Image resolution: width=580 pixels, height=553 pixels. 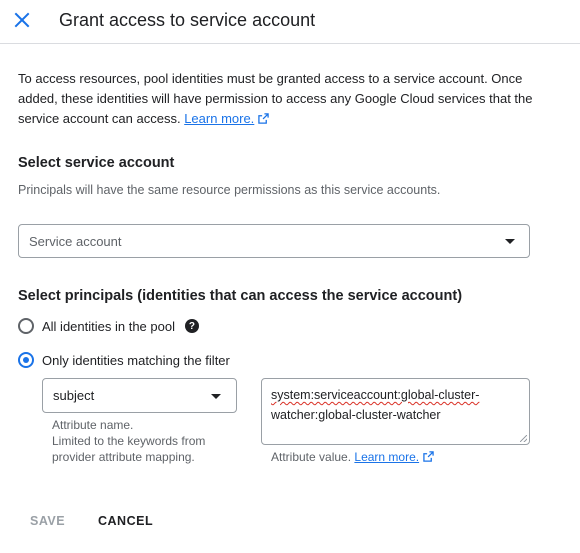 I want to click on radio-all-identities: All identities in the pool ?, so click(x=108, y=326).